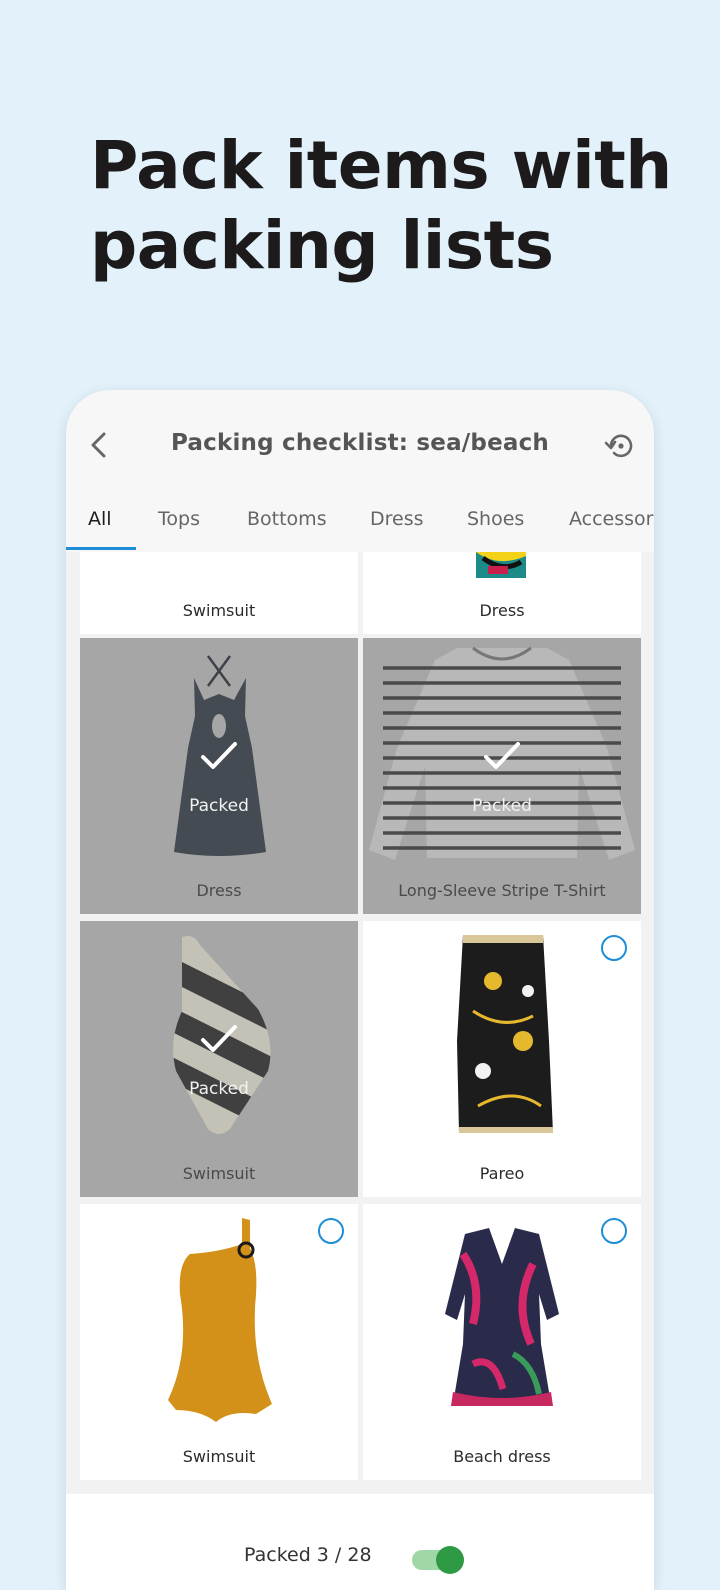  What do you see at coordinates (308, 1555) in the screenshot?
I see `packed-count: Packed 3 / 28` at bounding box center [308, 1555].